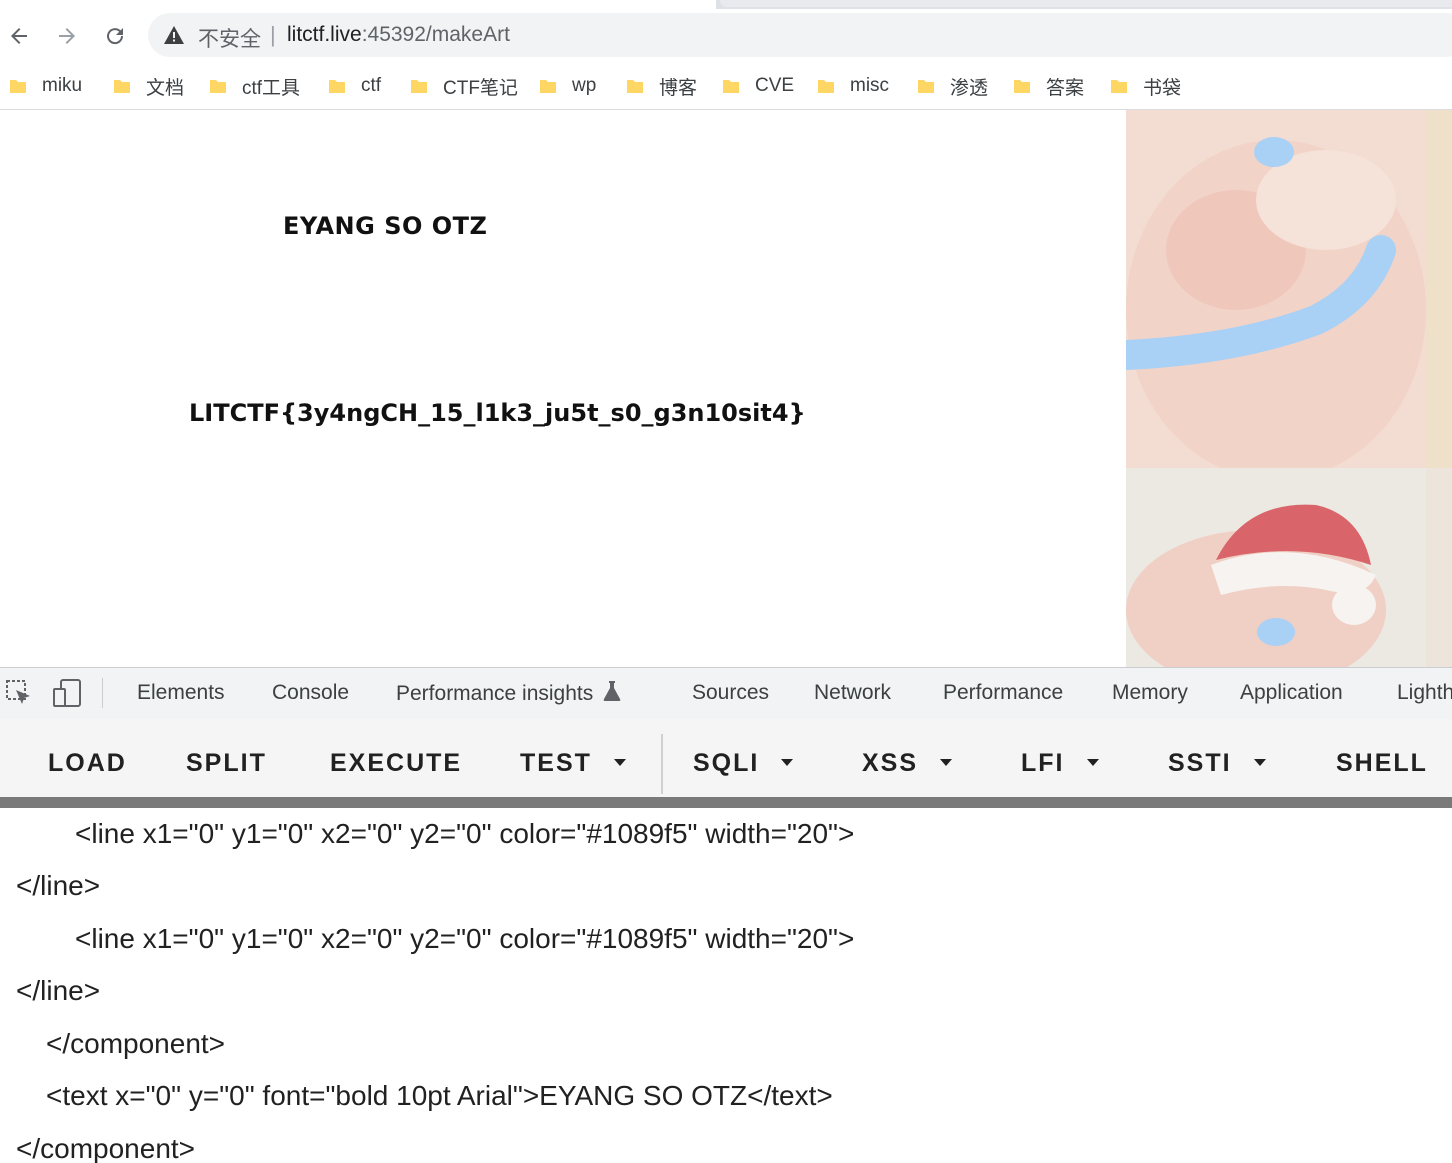  I want to click on forward-arrow-icon, so click(67, 36).